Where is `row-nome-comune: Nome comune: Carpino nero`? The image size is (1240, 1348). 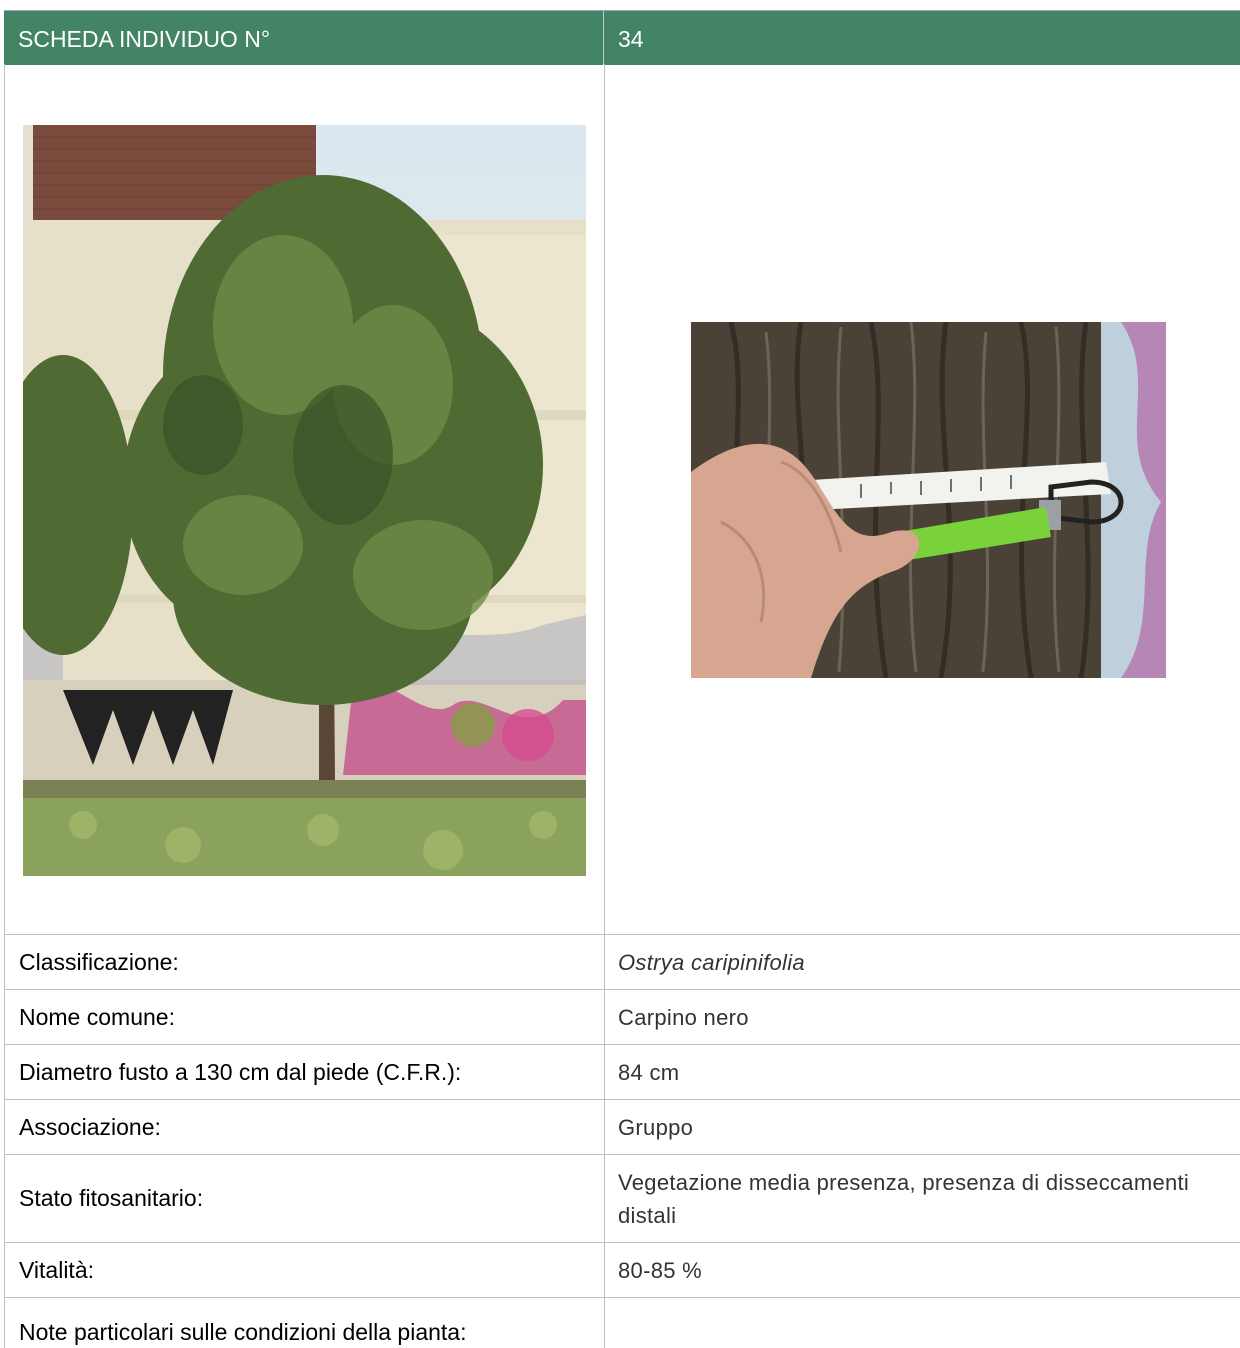
row-nome-comune: Nome comune: Carpino nero is located at coordinates (622, 1017).